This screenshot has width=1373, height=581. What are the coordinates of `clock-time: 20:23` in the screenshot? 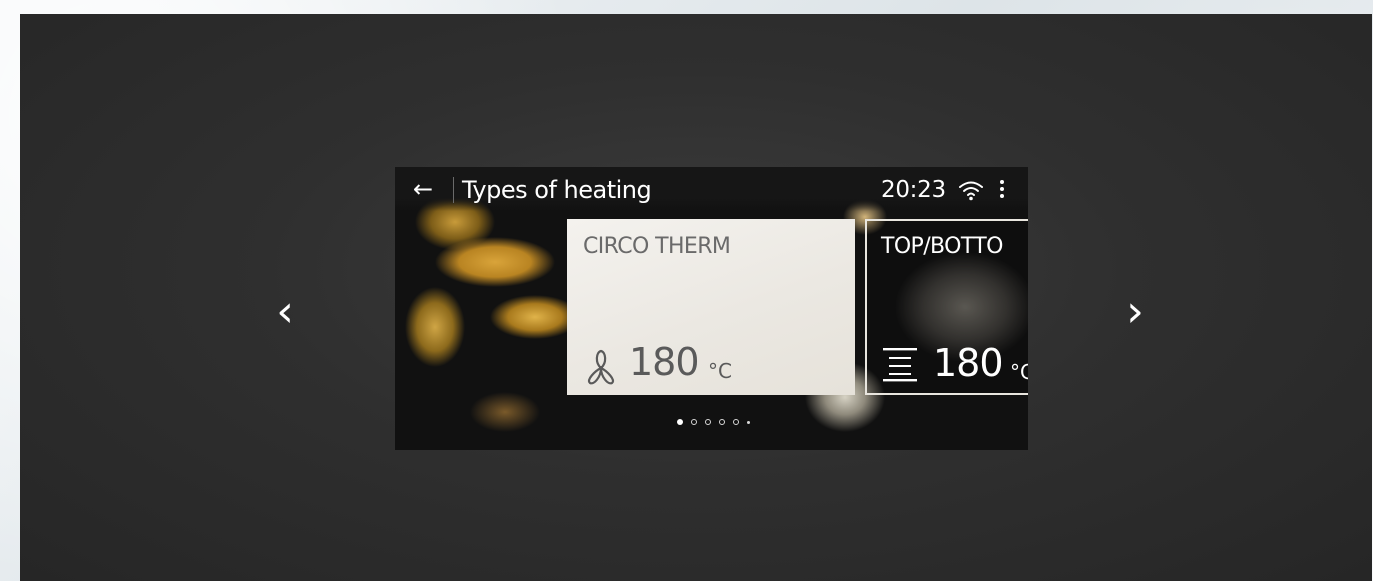 It's located at (913, 190).